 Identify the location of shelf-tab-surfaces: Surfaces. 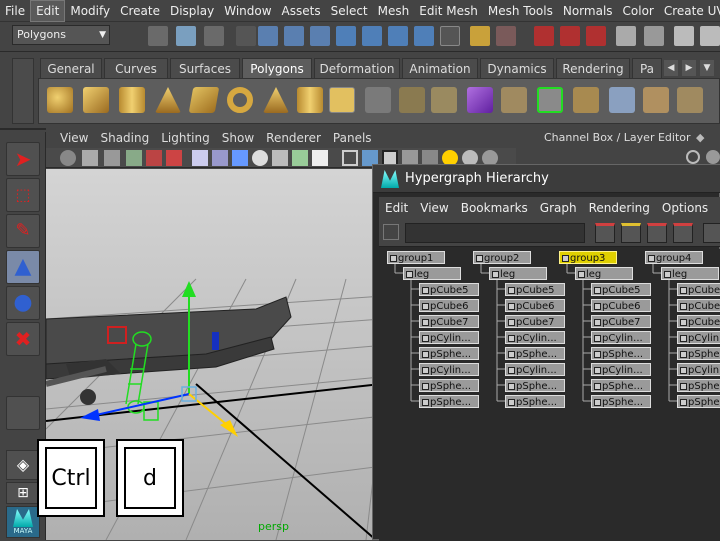
(205, 68).